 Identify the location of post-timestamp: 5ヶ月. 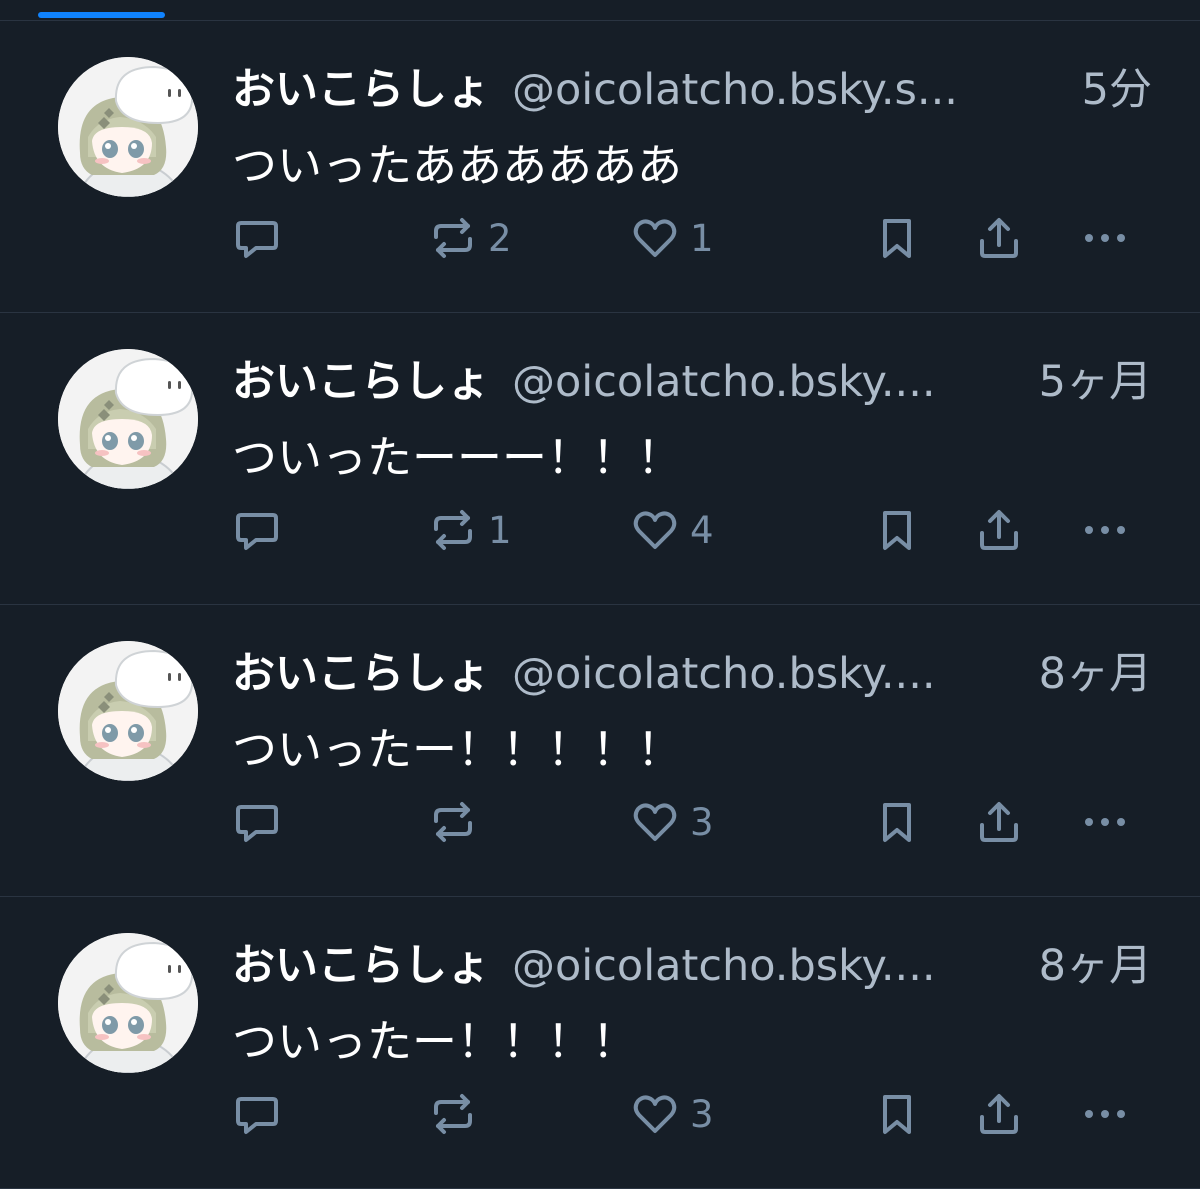
(1095, 378).